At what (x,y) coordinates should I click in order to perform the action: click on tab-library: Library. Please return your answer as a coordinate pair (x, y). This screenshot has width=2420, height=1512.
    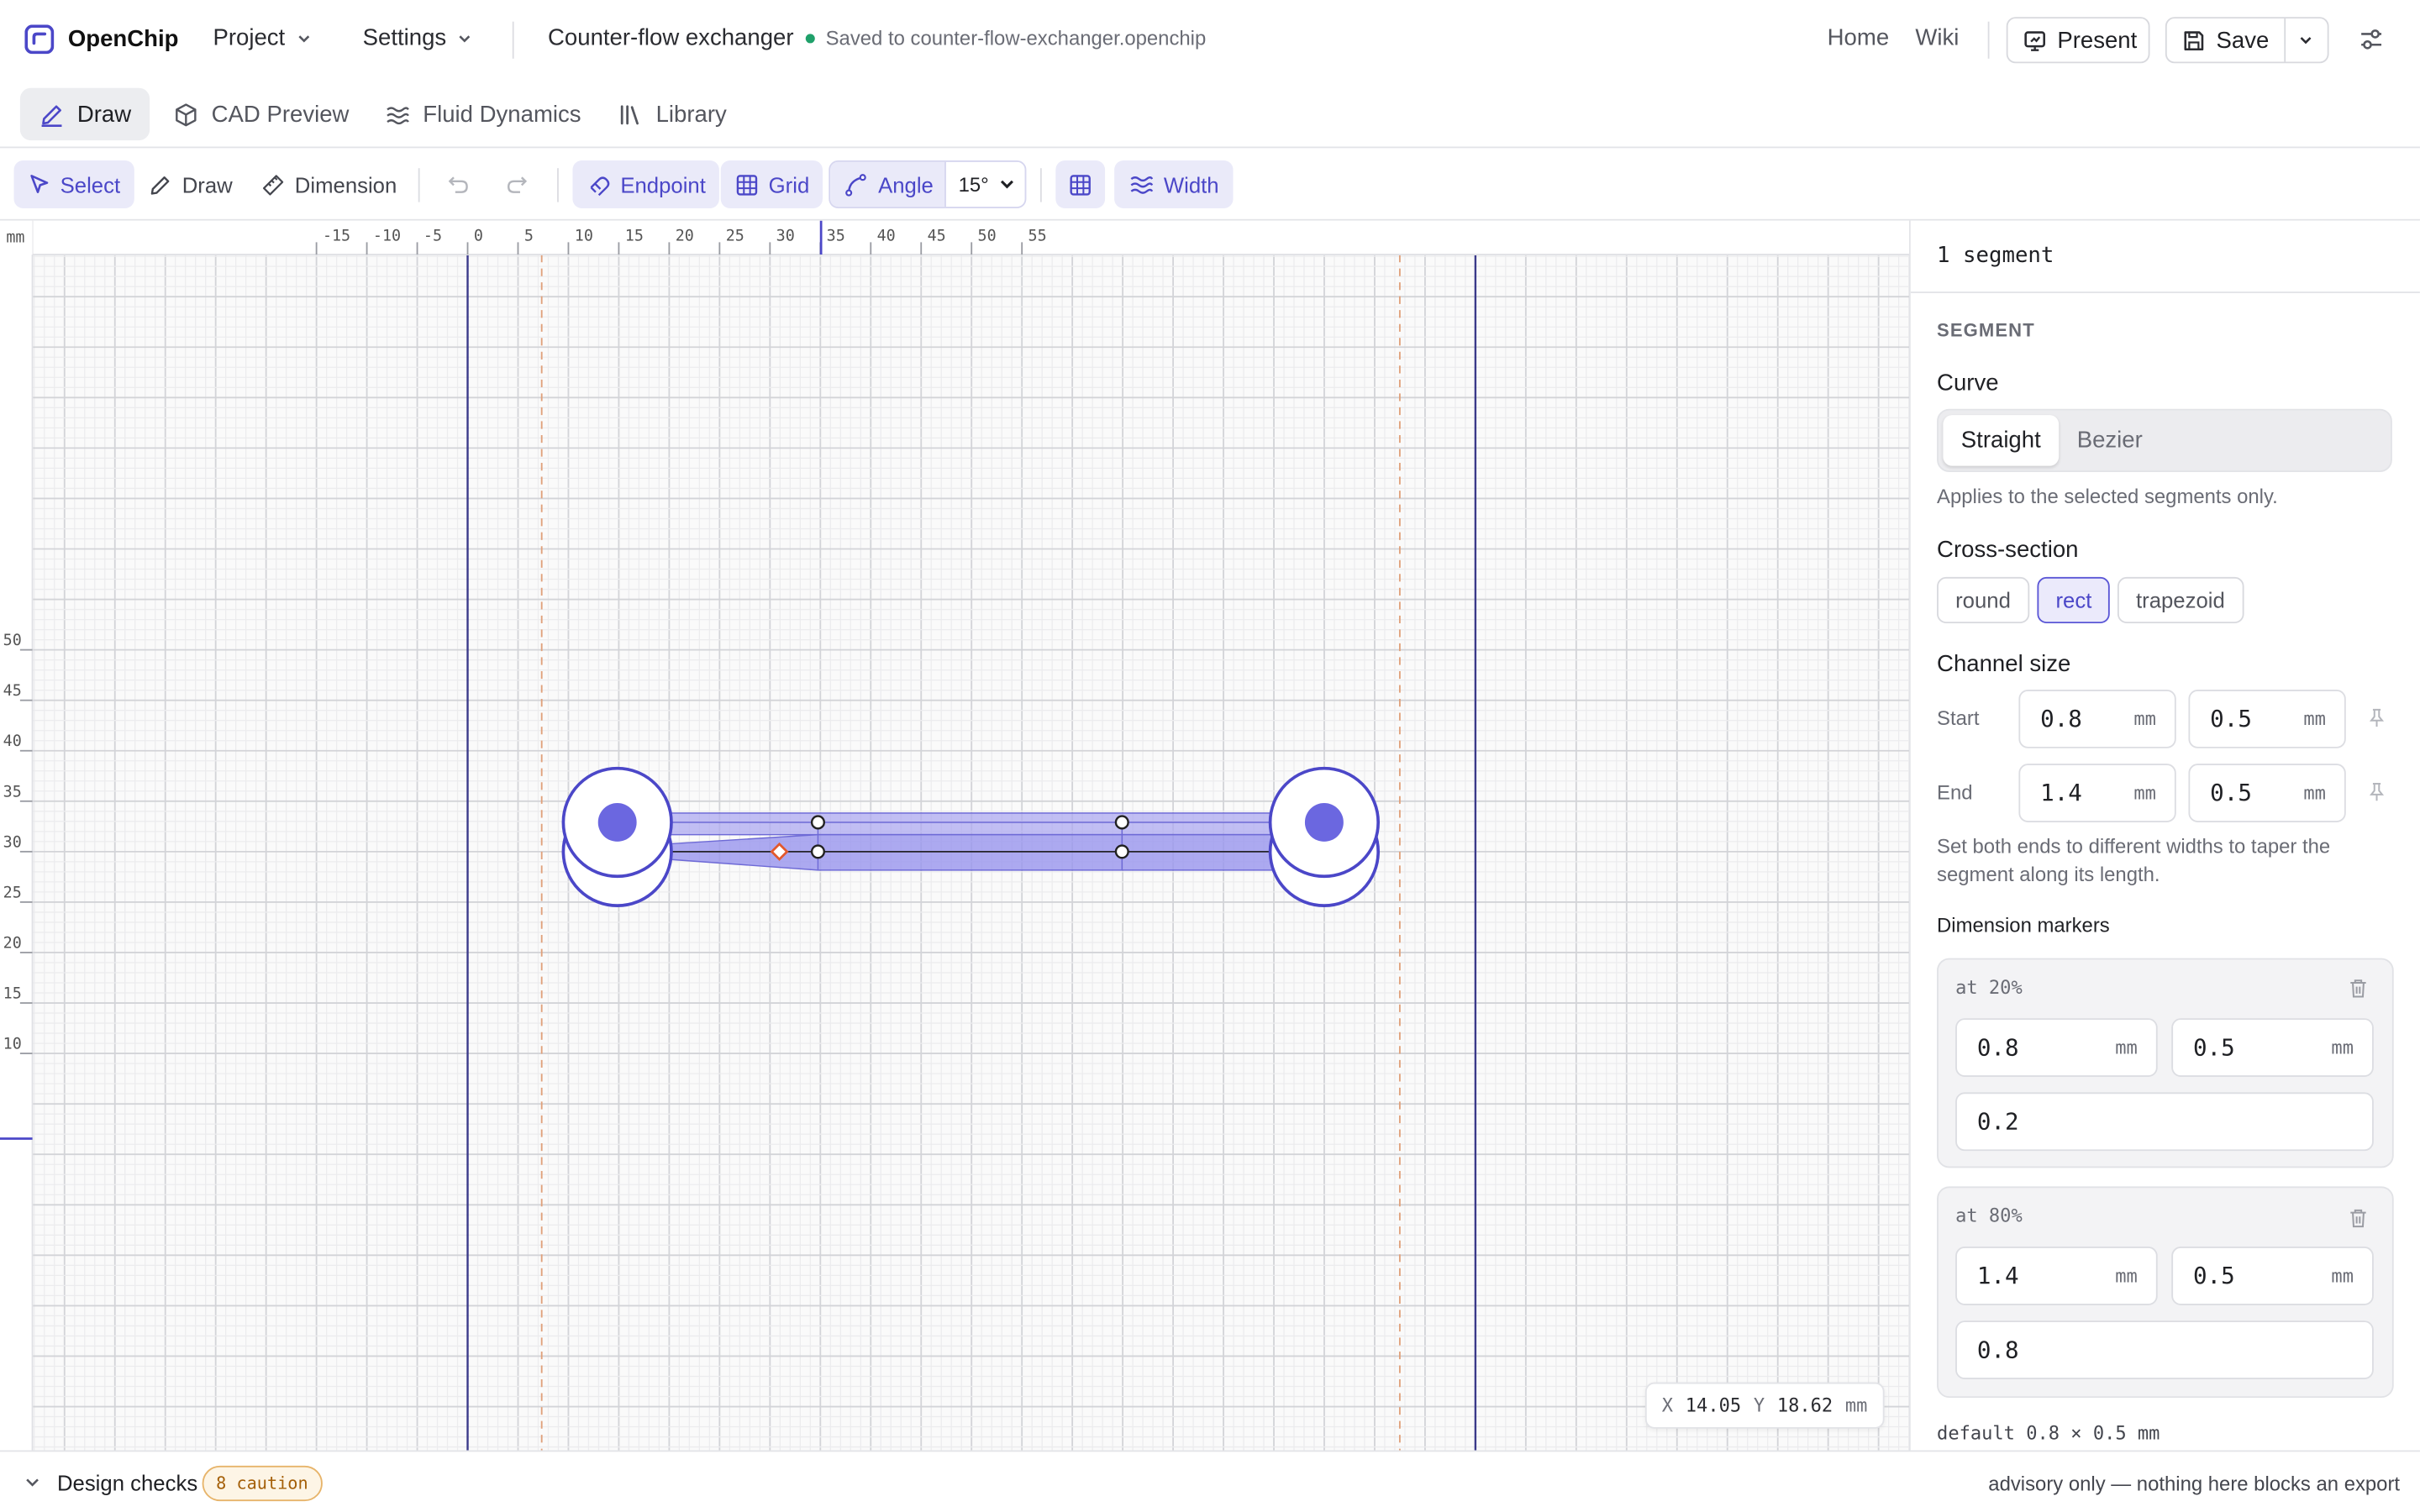
    Looking at the image, I should click on (672, 114).